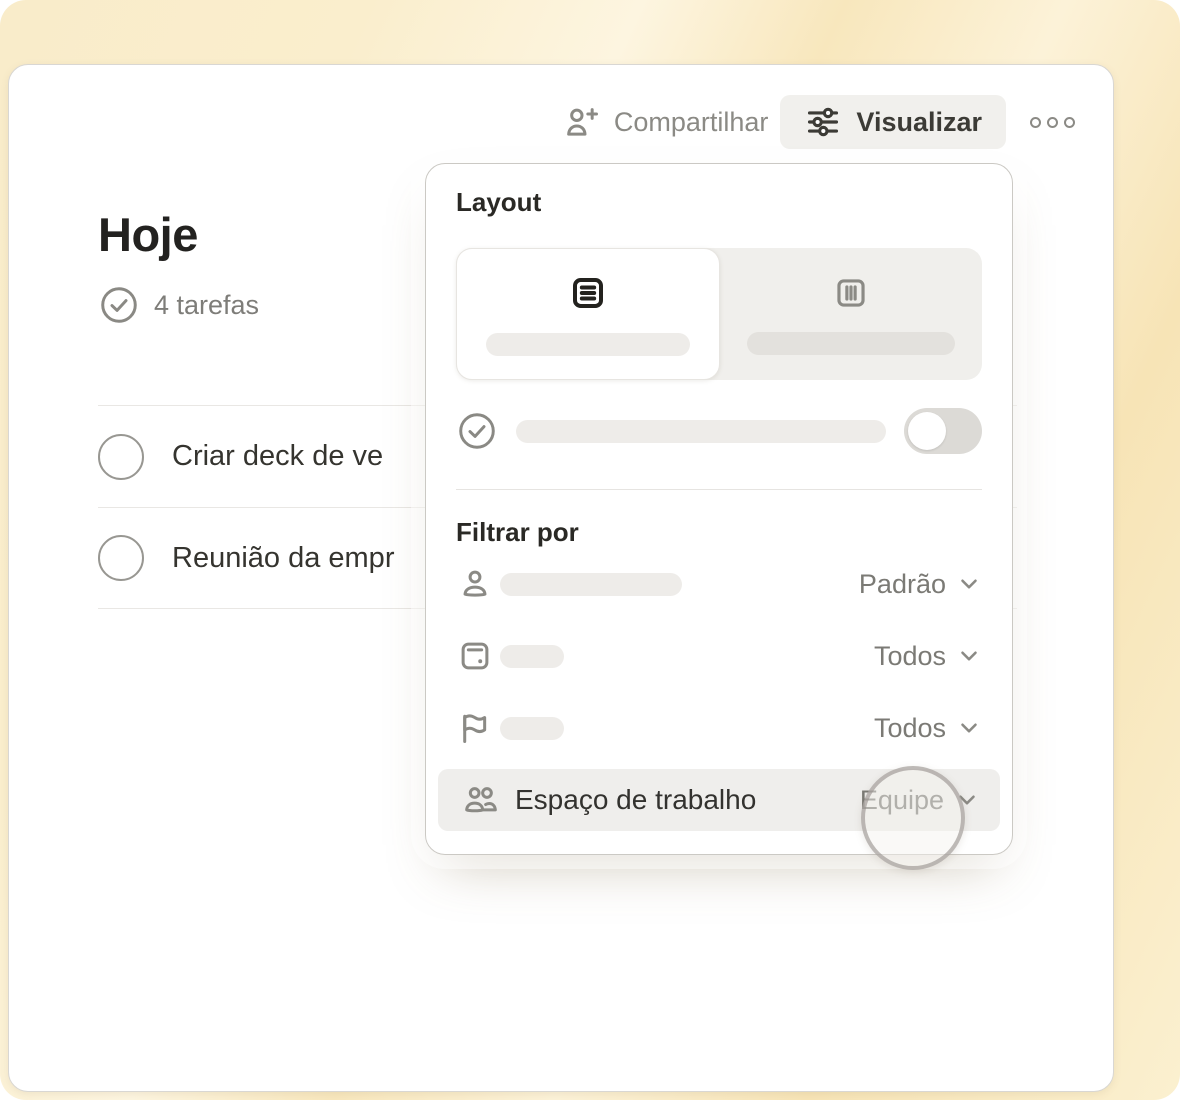  I want to click on filter-heading: Filtrar por, so click(517, 532).